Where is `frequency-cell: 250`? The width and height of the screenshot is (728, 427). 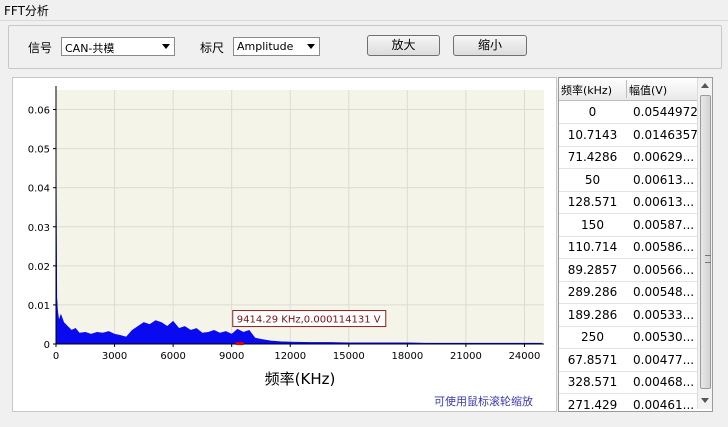
frequency-cell: 250 is located at coordinates (592, 337).